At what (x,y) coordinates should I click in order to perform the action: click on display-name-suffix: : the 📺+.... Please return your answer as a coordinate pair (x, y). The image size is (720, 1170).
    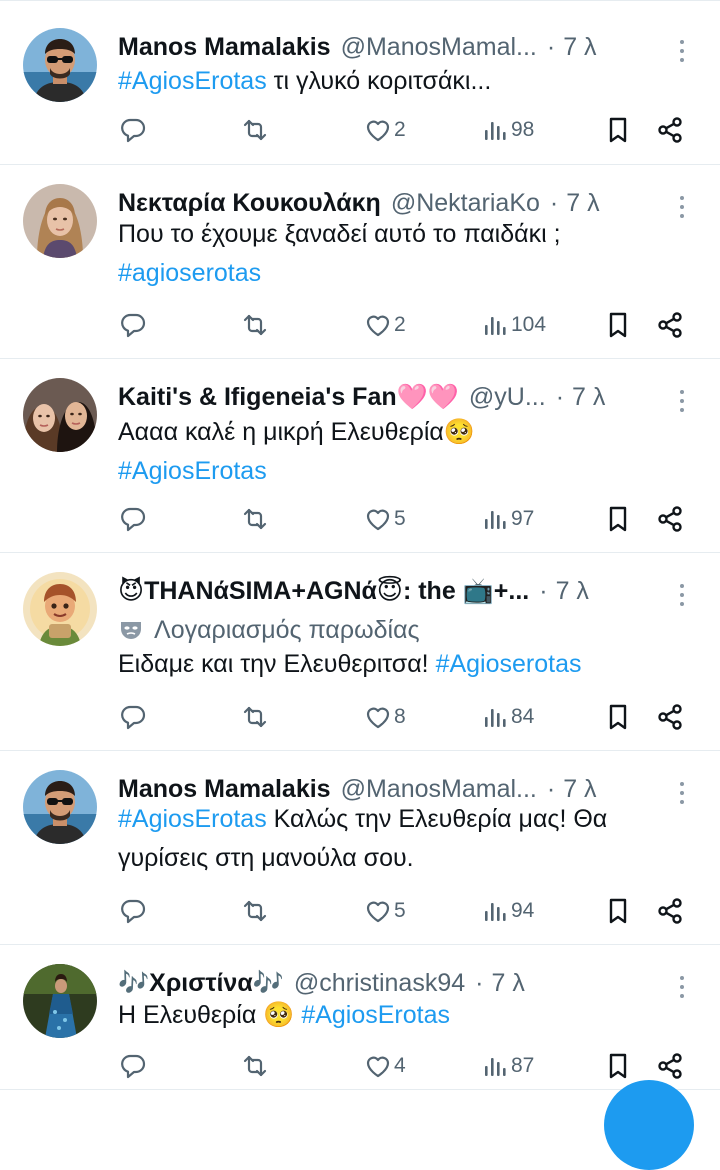
    Looking at the image, I should click on (466, 591).